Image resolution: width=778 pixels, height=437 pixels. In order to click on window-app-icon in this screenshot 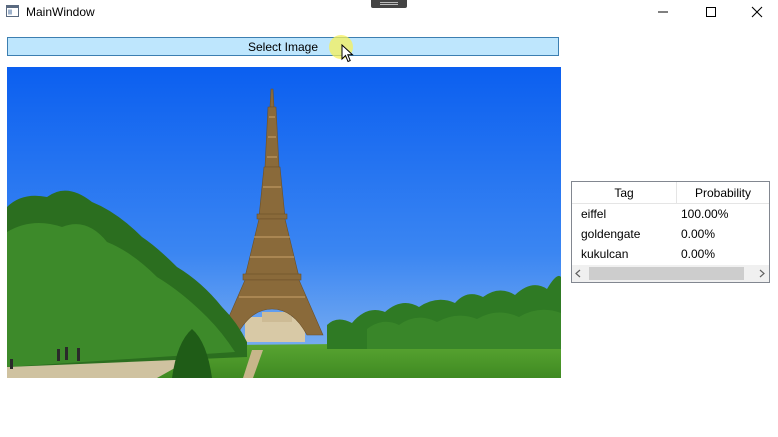, I will do `click(12, 11)`.